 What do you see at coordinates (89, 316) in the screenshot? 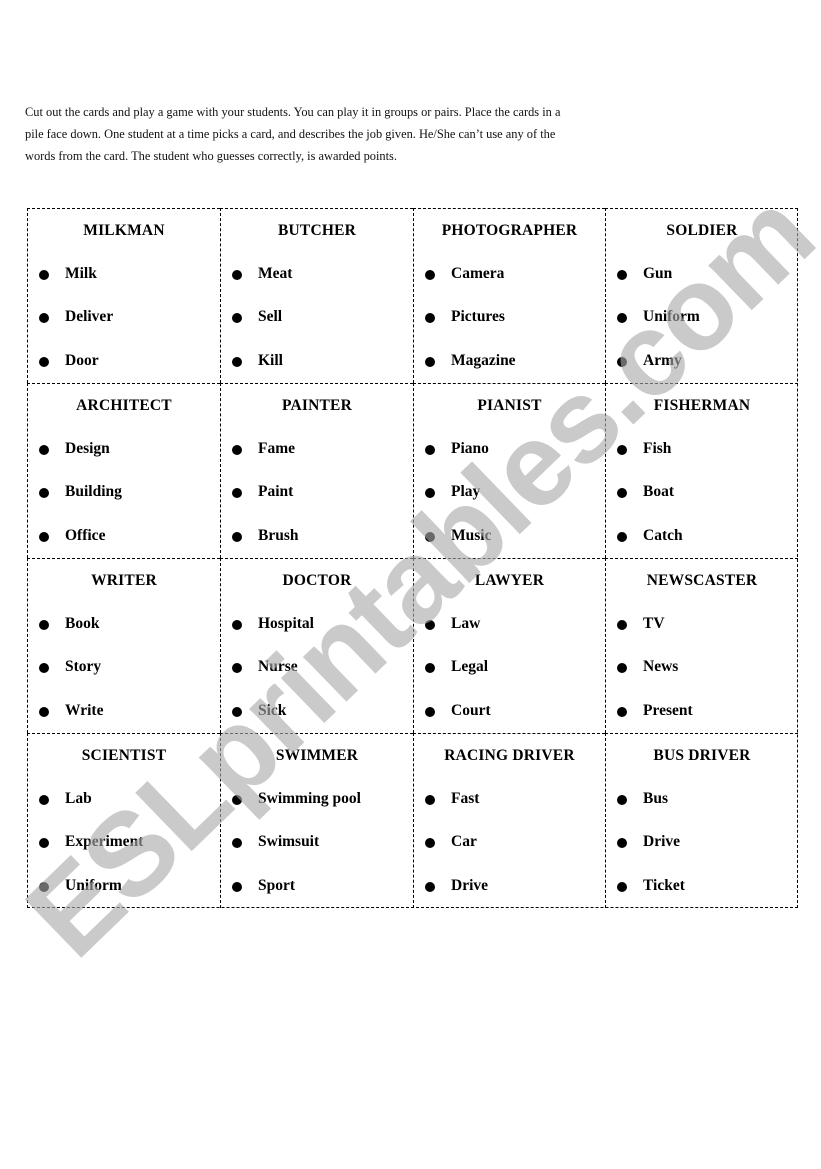
I see `word-text: Deliver` at bounding box center [89, 316].